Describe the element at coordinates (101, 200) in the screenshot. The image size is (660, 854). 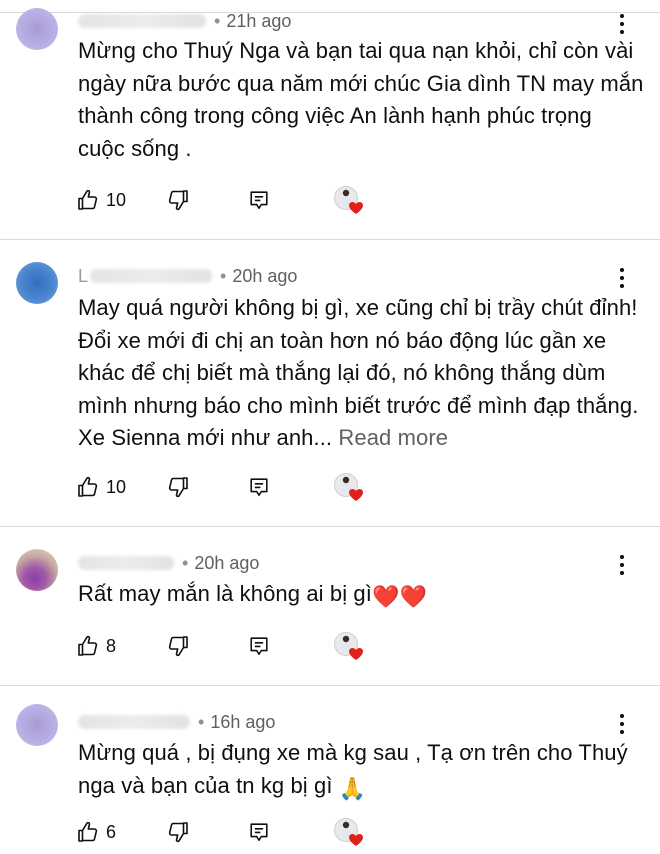
I see `comment-1-like-button: 10` at that location.